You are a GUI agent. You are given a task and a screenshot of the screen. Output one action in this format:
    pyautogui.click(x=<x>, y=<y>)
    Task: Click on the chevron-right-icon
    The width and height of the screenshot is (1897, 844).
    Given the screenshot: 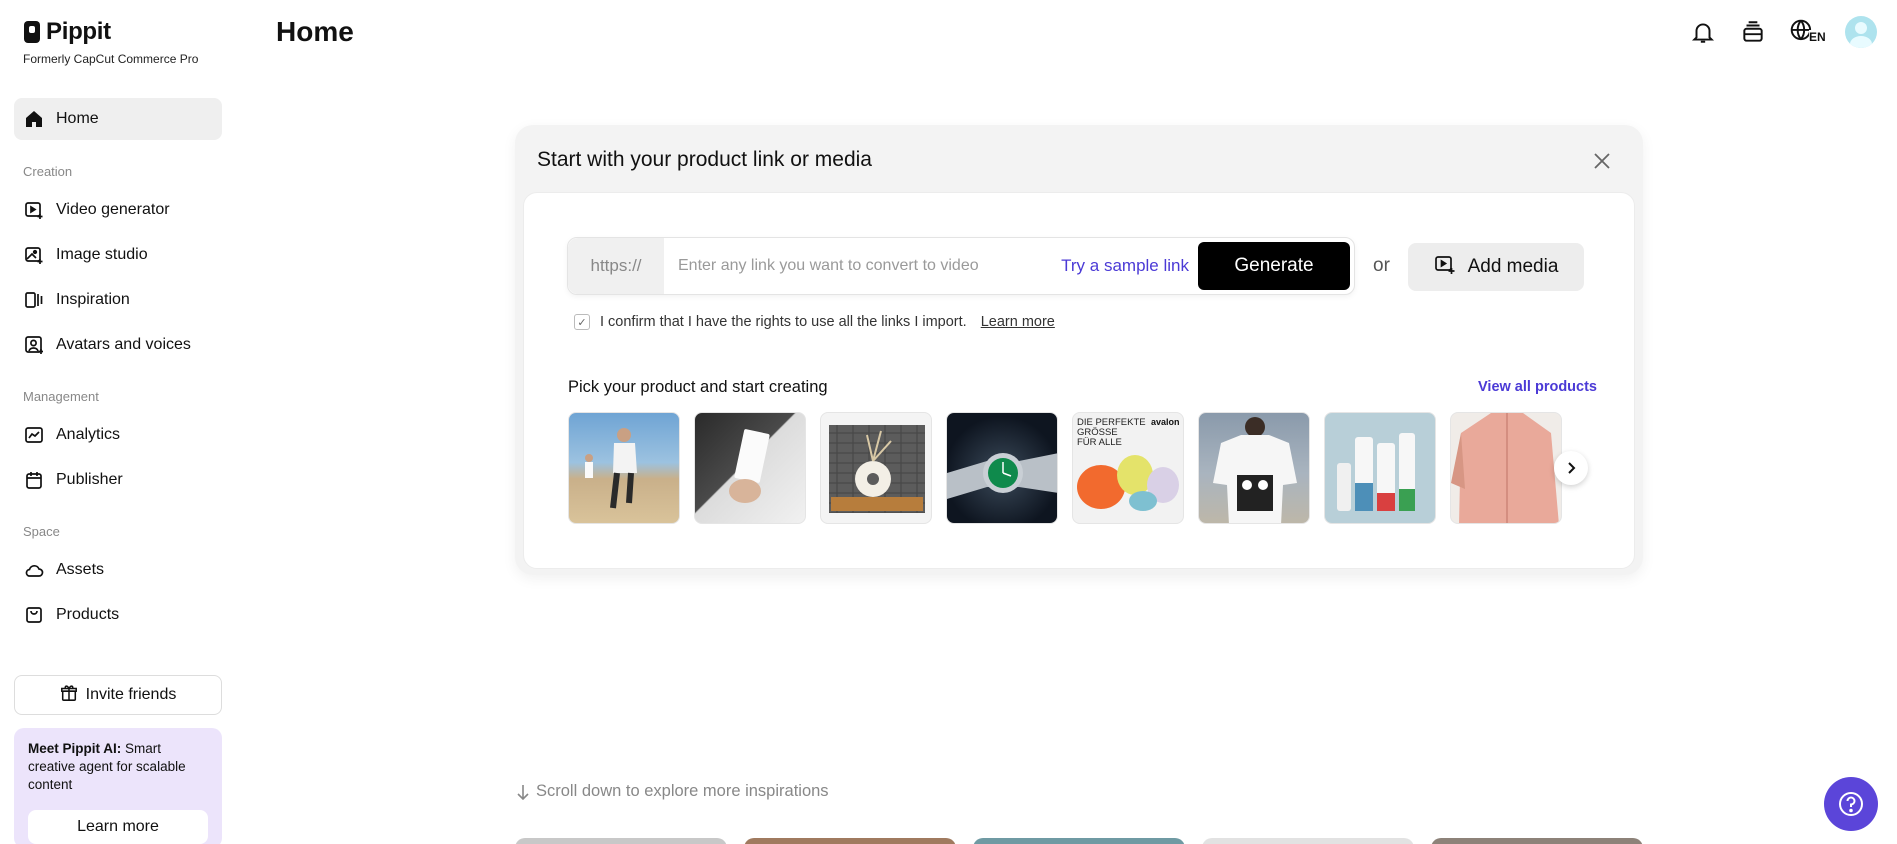 What is the action you would take?
    pyautogui.click(x=1572, y=468)
    